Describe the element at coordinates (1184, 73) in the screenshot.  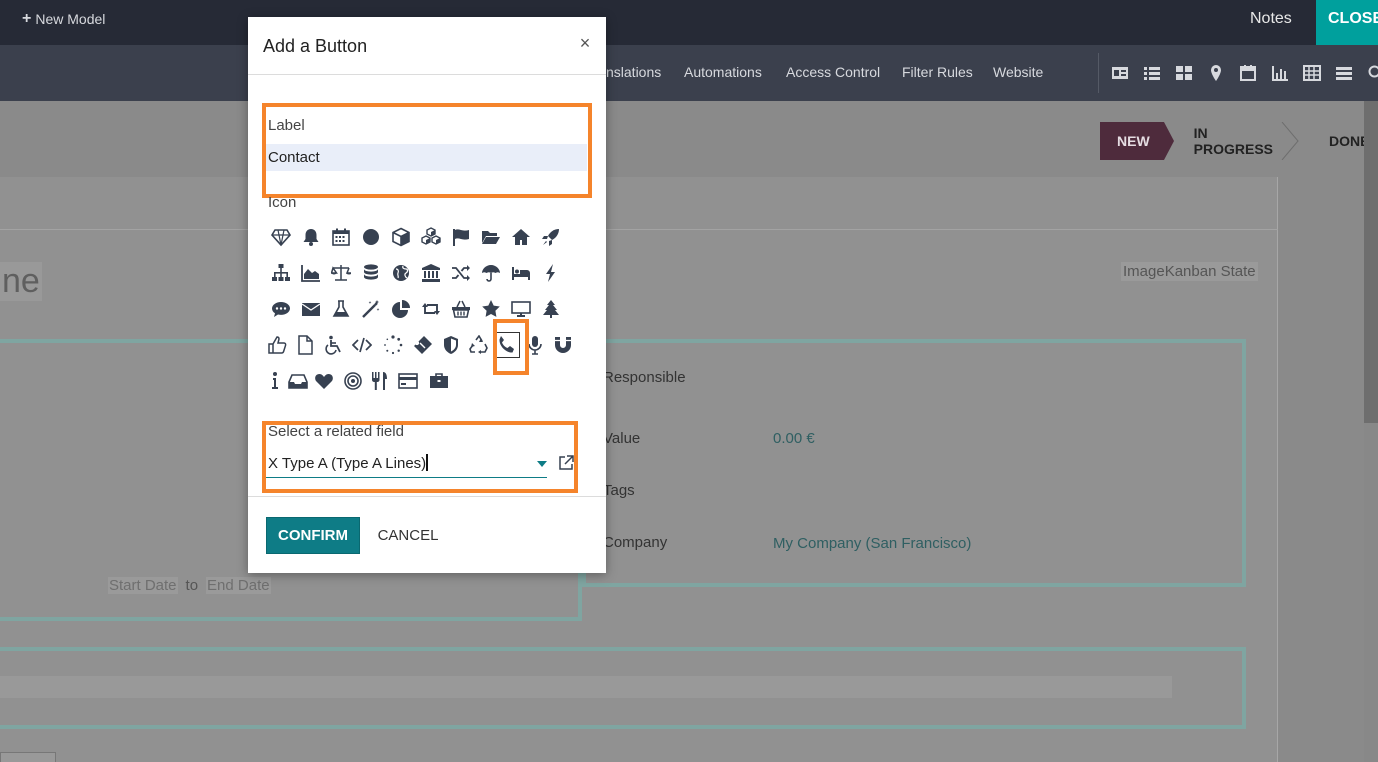
I see `kanban-view-icon` at that location.